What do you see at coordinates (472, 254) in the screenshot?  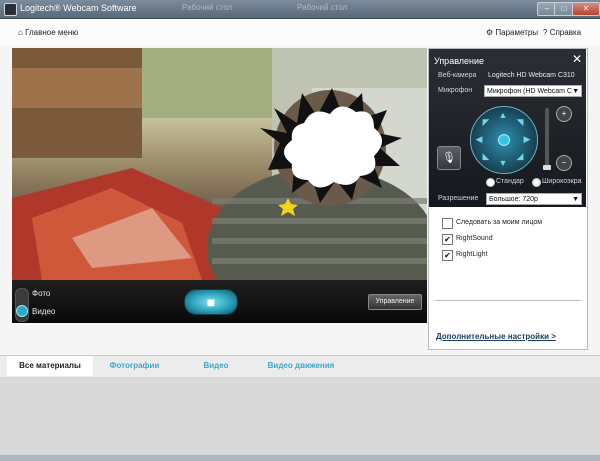 I see `rightlight-label: RightLight` at bounding box center [472, 254].